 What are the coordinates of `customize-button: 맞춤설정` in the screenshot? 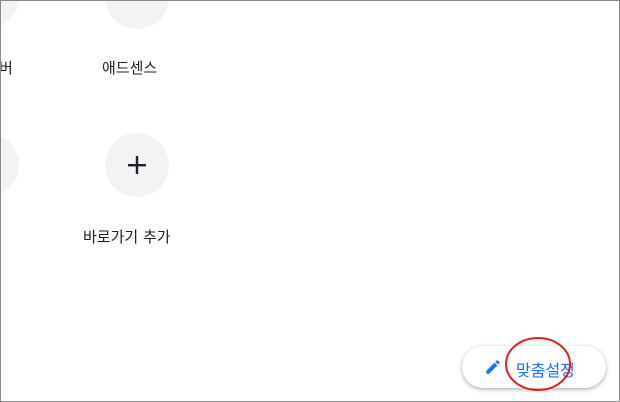 It's located at (534, 367).